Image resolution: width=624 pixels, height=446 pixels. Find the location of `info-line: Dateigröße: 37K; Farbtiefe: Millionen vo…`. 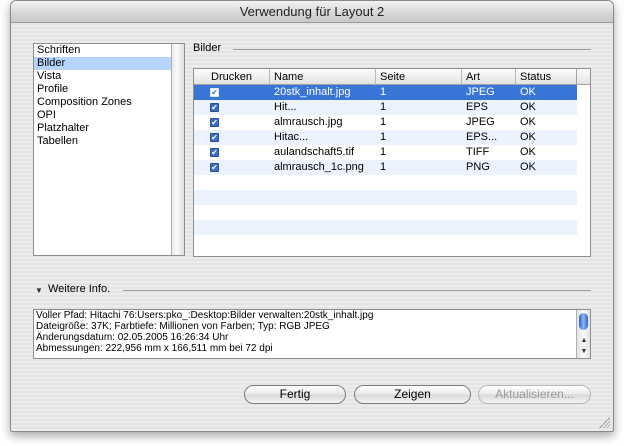

info-line: Dateigröße: 37K; Farbtiefe: Millionen vo… is located at coordinates (183, 326).